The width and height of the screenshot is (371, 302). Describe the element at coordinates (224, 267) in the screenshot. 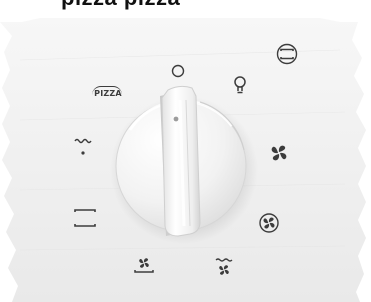

I see `fan-grill-icon` at that location.